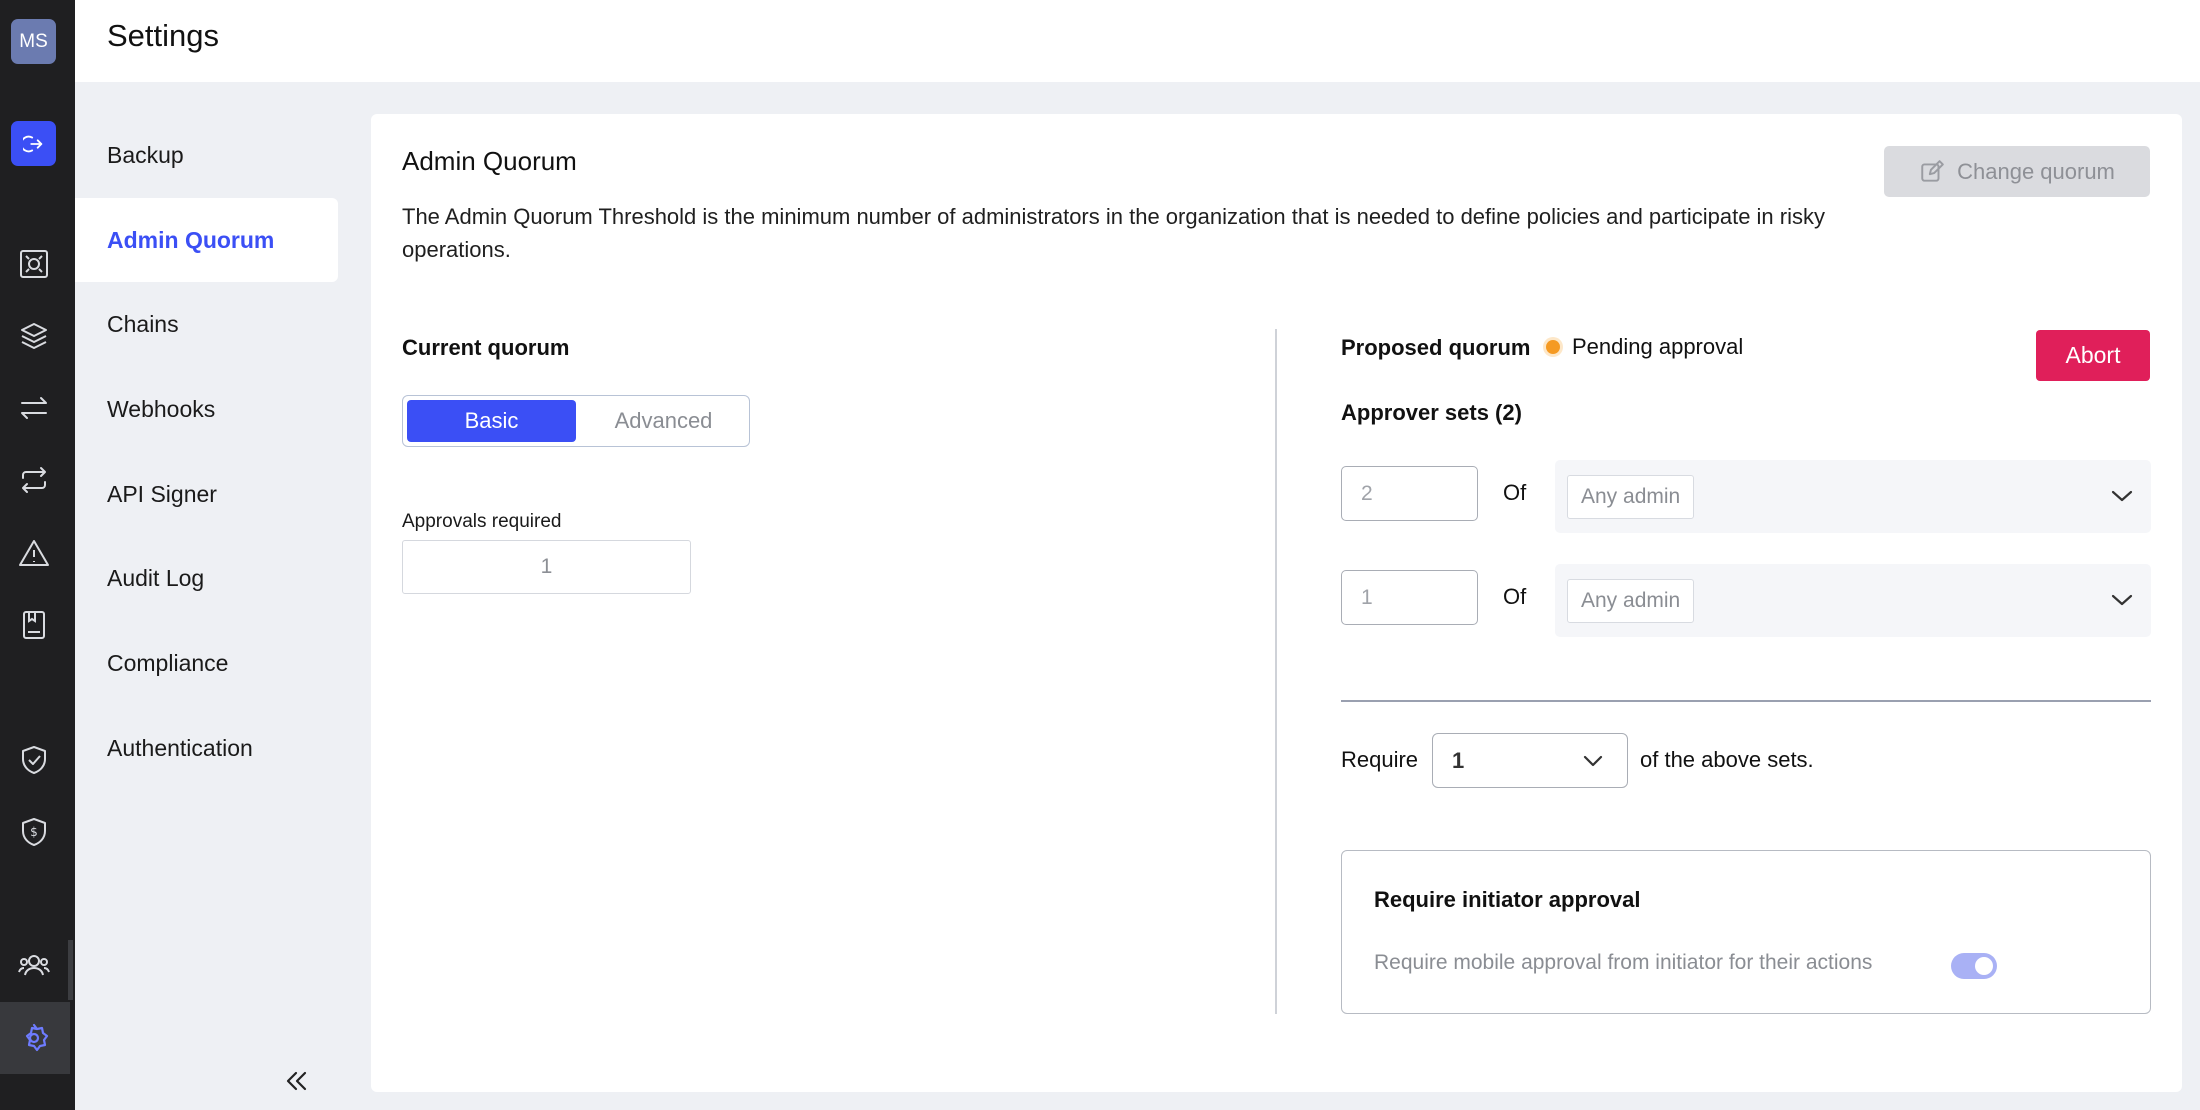  Describe the element at coordinates (2093, 355) in the screenshot. I see `abort-button: Abort` at that location.